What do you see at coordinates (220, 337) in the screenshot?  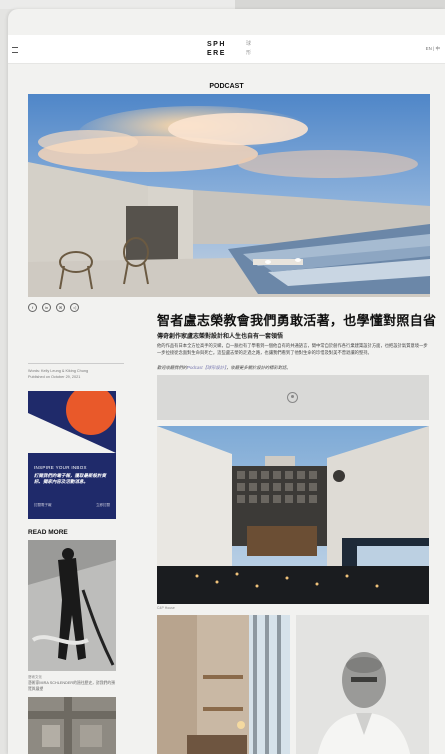 I see `article-subtitle: 傳奇創作家盧志榮對設計和人生也自有一套領悟` at bounding box center [220, 337].